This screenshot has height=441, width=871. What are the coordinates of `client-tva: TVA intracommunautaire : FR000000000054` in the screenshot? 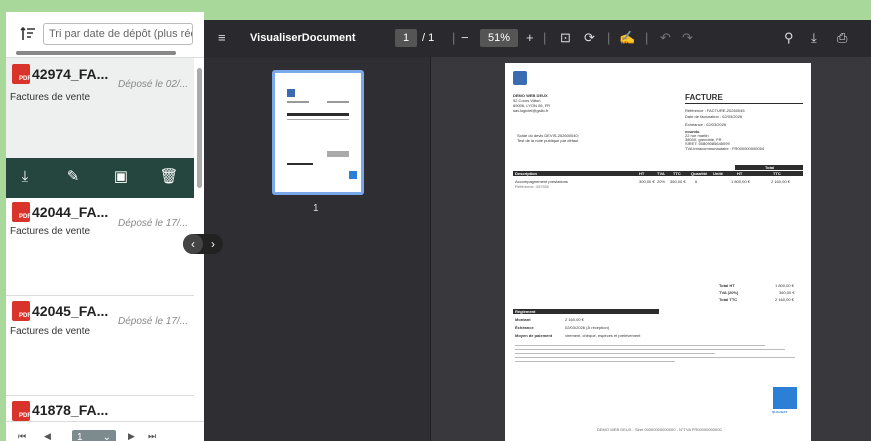 It's located at (725, 148).